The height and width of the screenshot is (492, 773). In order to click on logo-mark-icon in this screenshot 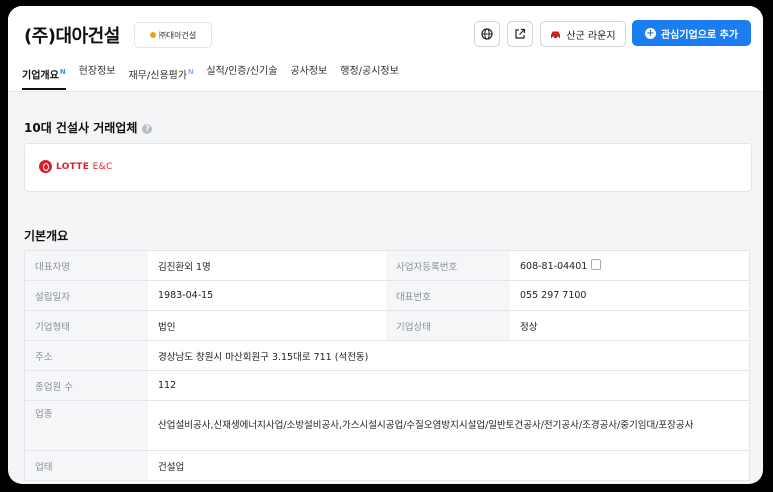, I will do `click(152, 35)`.